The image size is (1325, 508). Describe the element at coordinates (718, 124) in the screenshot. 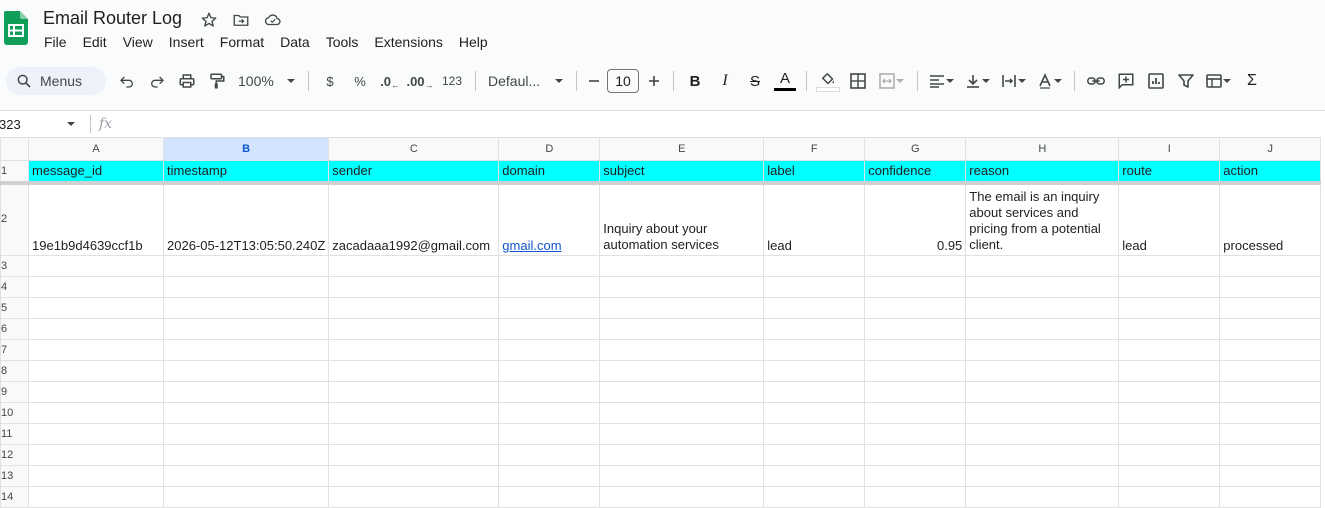

I see `formula-input` at that location.